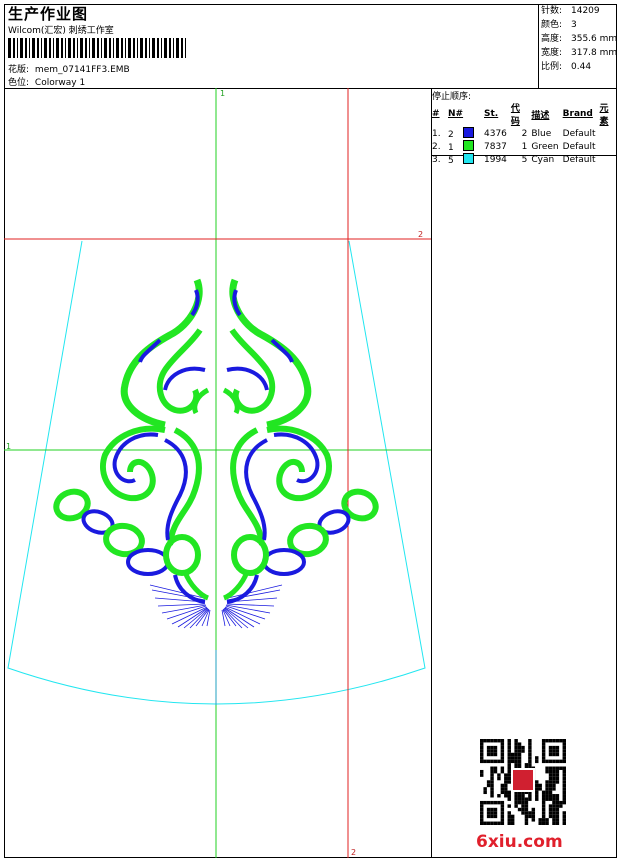  I want to click on col-brand: Brand, so click(577, 114).